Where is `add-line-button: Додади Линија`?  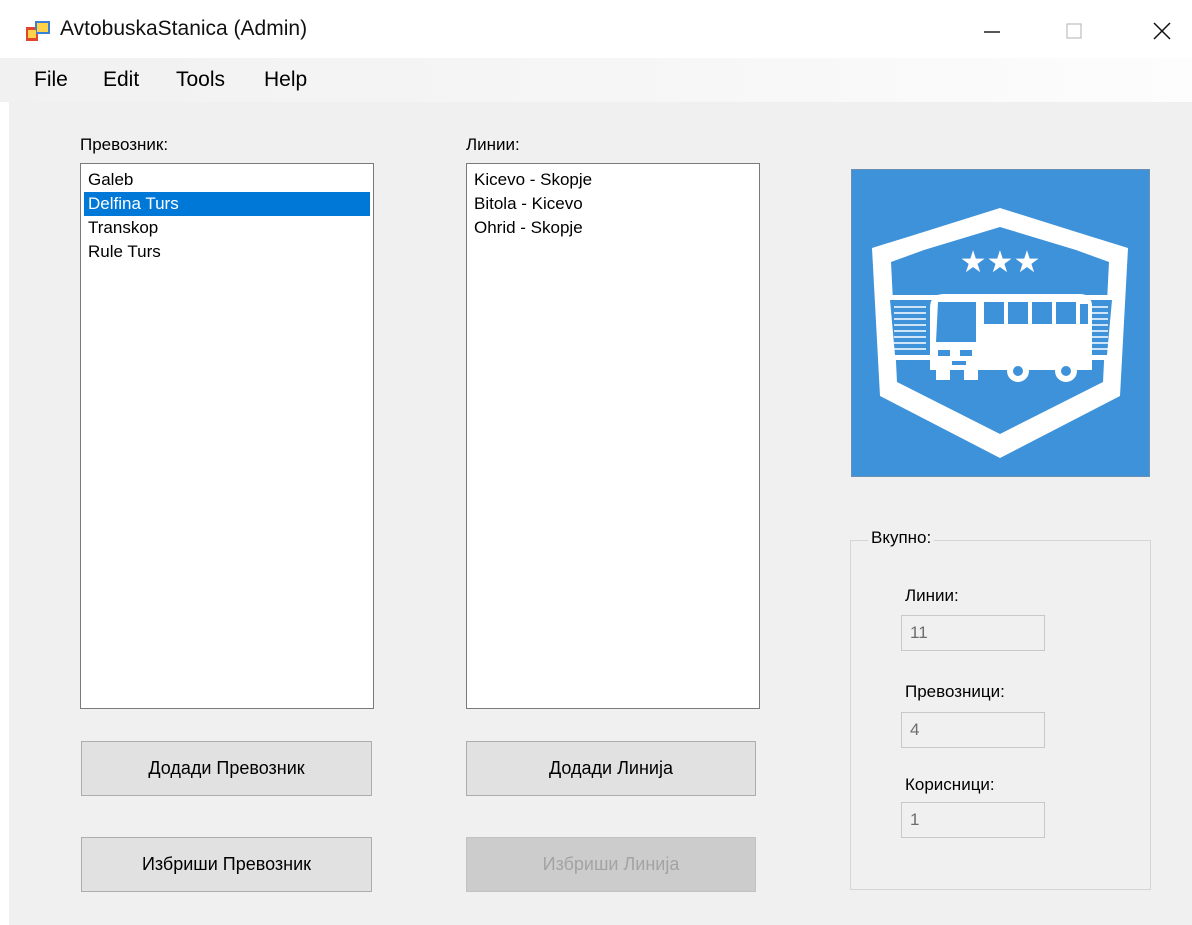 add-line-button: Додади Линија is located at coordinates (611, 768).